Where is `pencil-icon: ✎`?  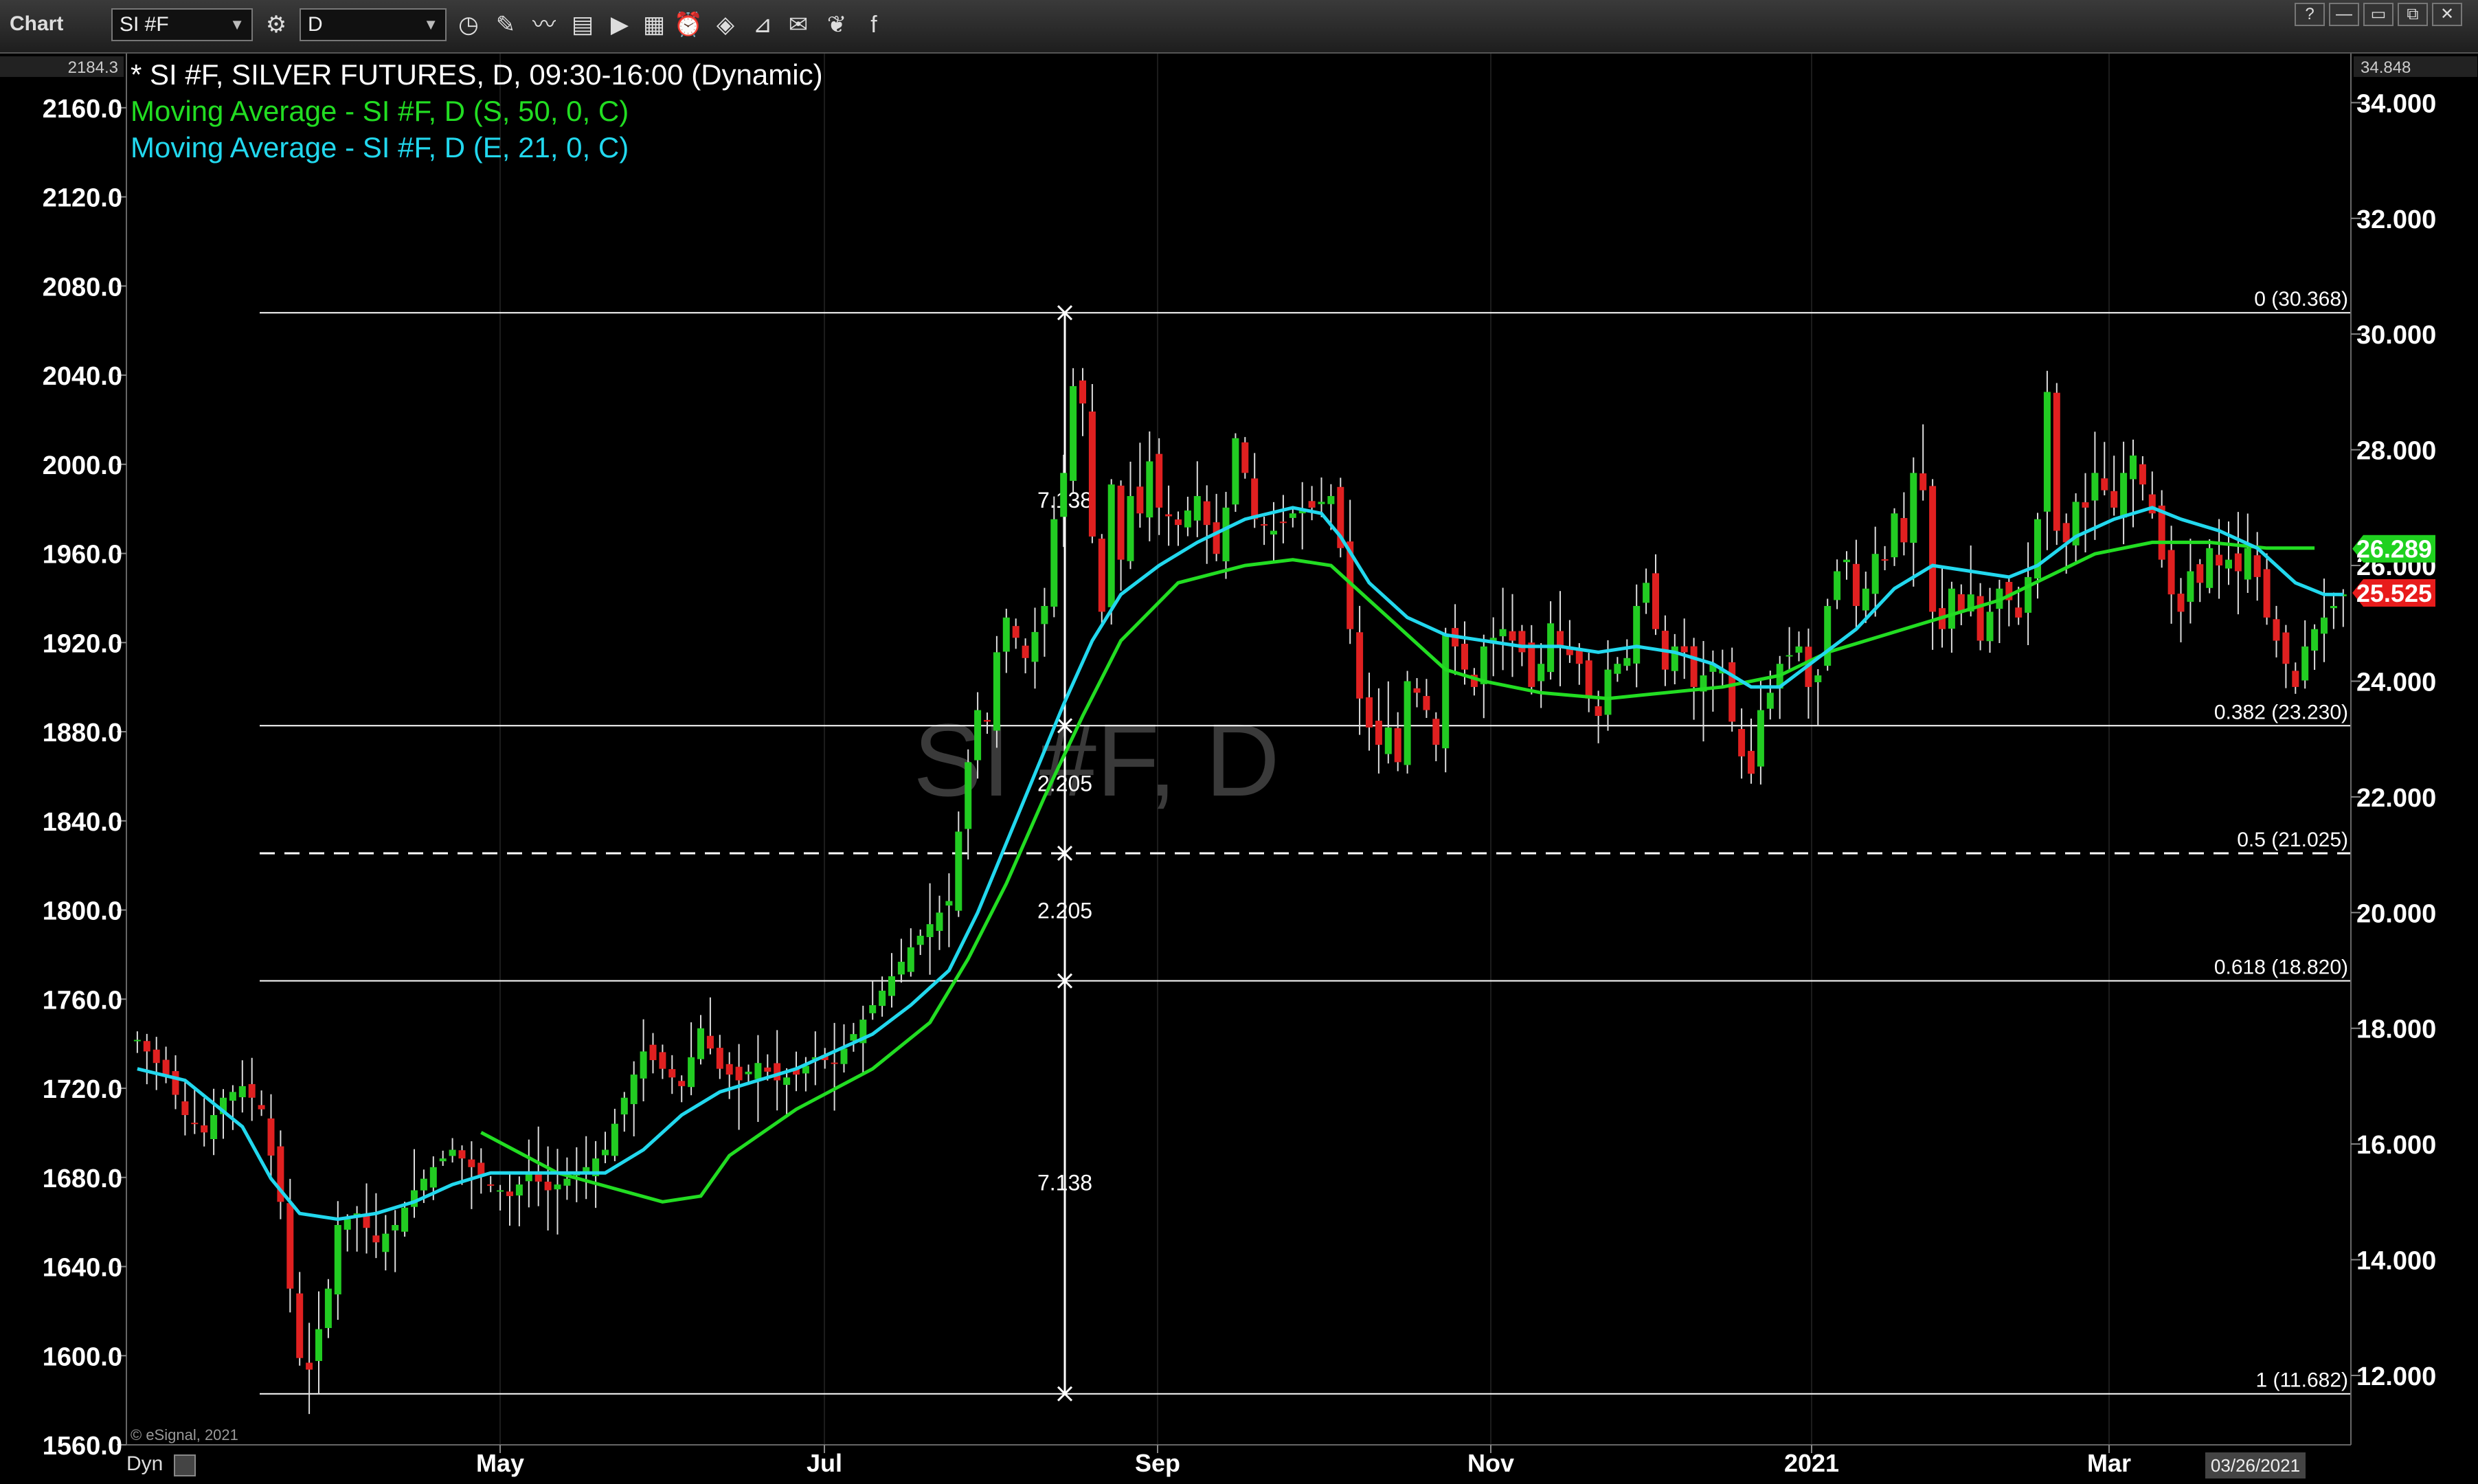 pencil-icon: ✎ is located at coordinates (506, 25).